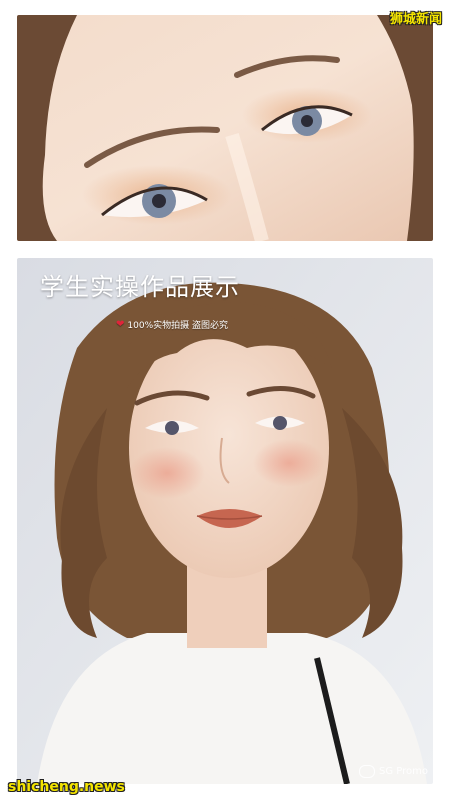  What do you see at coordinates (140, 287) in the screenshot?
I see `showcase-title: 学生实操作品展示` at bounding box center [140, 287].